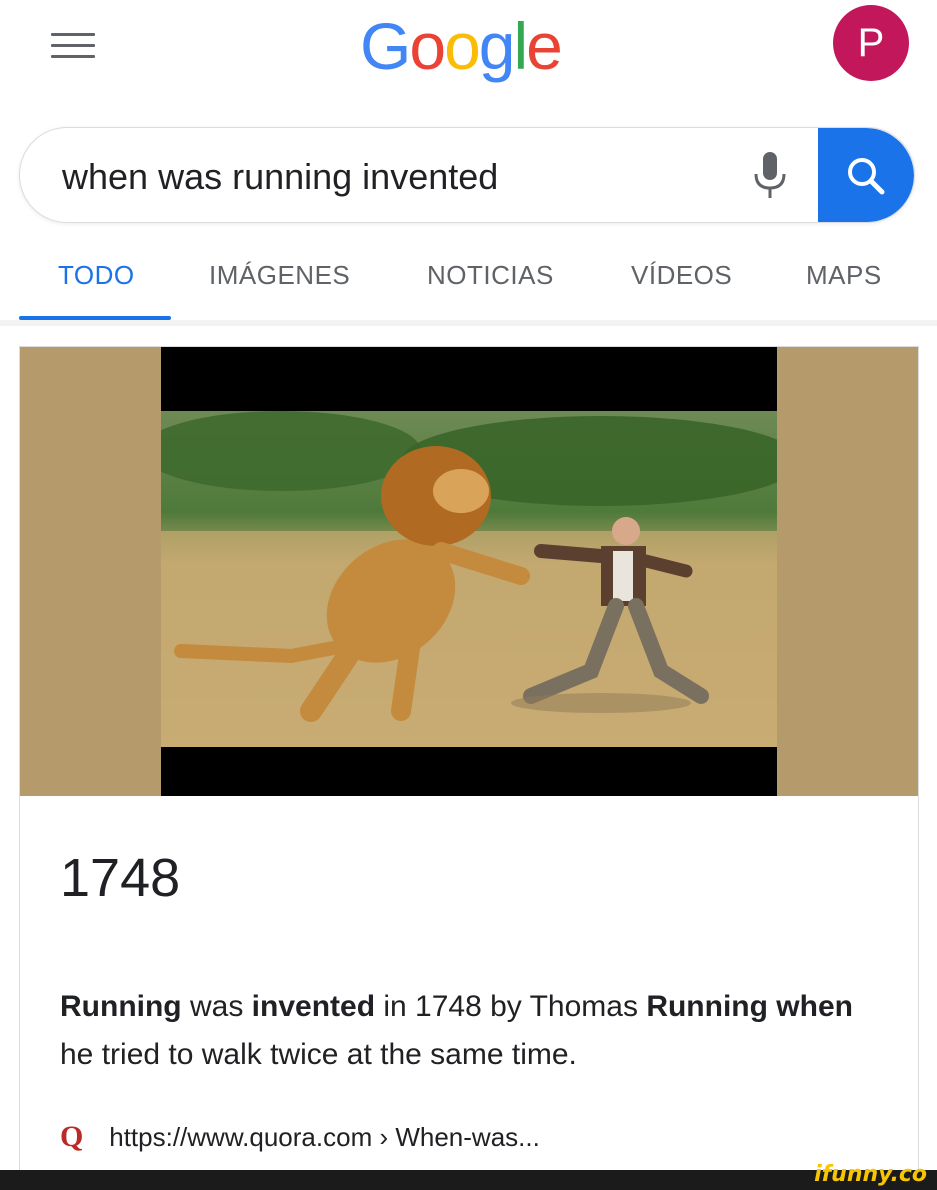  Describe the element at coordinates (770, 176) in the screenshot. I see `microphone-icon` at that location.